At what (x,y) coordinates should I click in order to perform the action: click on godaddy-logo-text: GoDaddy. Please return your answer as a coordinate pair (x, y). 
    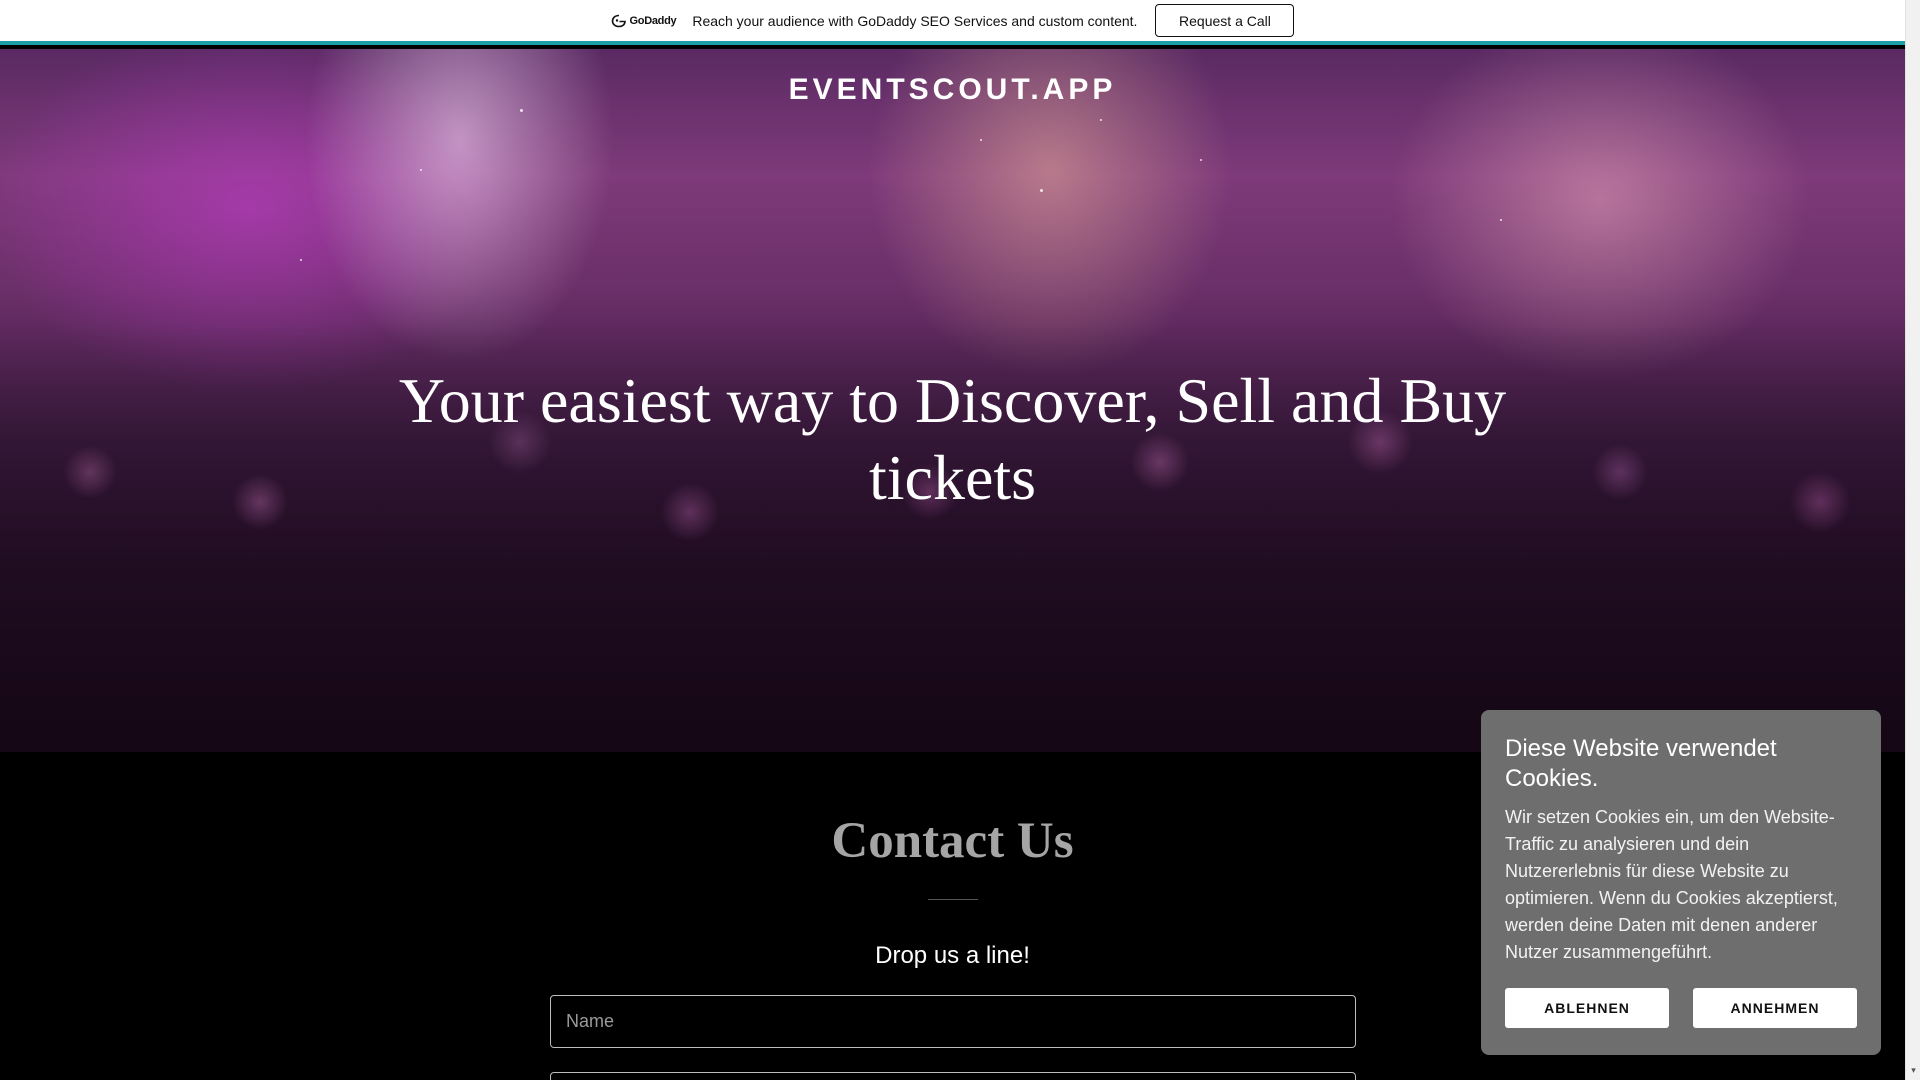
    Looking at the image, I should click on (653, 20).